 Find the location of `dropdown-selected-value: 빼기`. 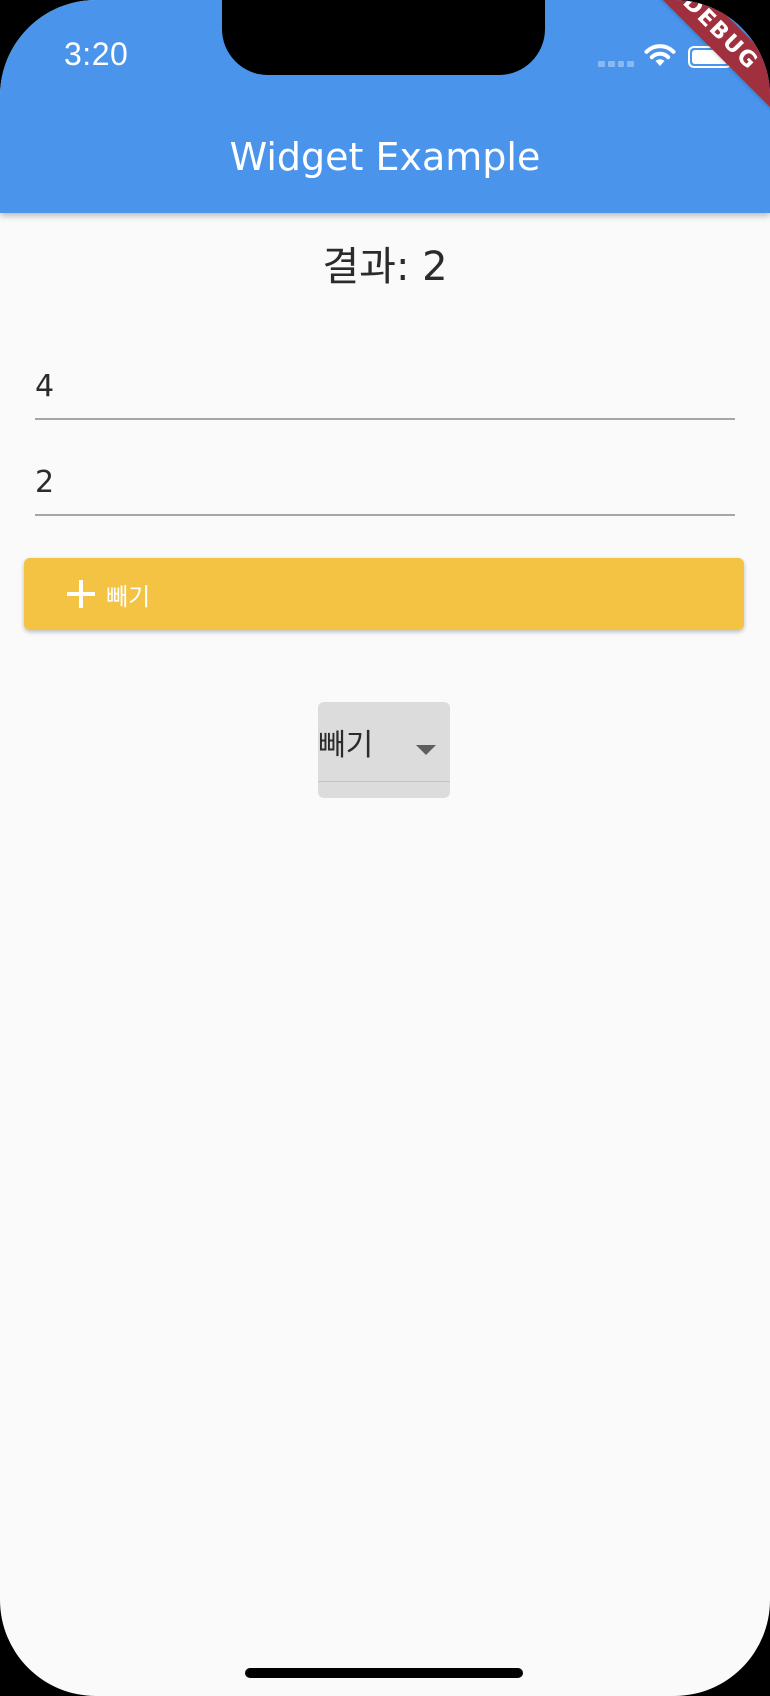

dropdown-selected-value: 빼기 is located at coordinates (346, 745).